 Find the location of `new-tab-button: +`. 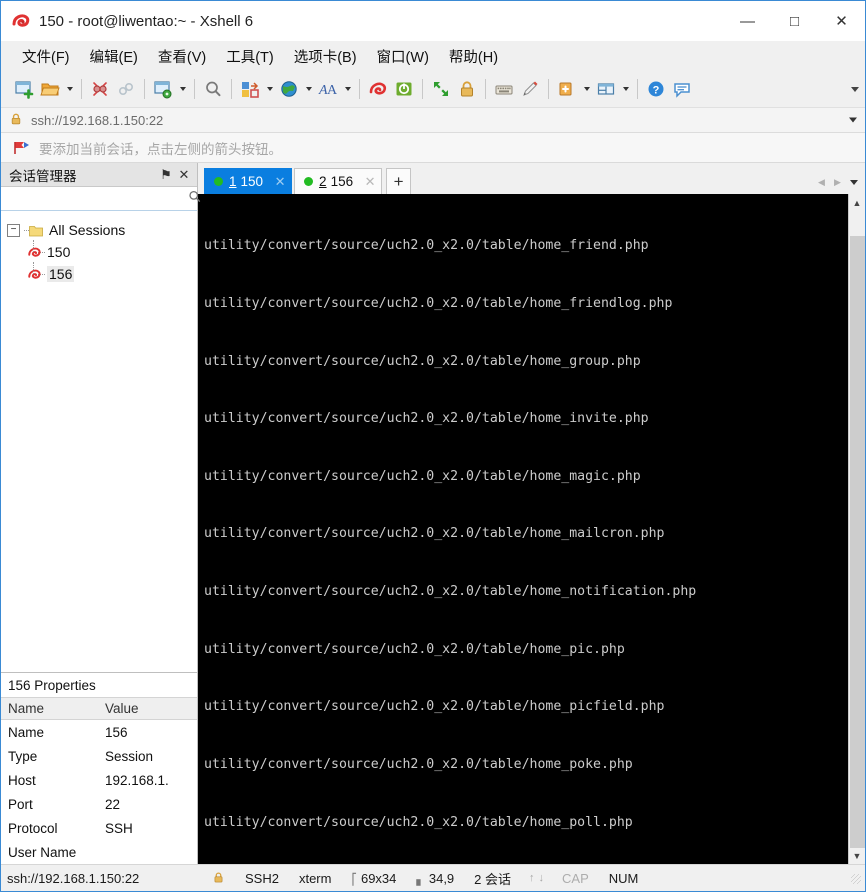

new-tab-button: + is located at coordinates (399, 181).